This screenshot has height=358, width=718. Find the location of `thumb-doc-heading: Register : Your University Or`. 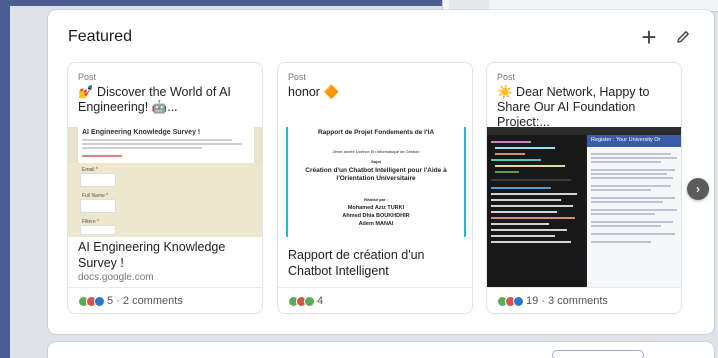

thumb-doc-heading: Register : Your University Or is located at coordinates (626, 140).